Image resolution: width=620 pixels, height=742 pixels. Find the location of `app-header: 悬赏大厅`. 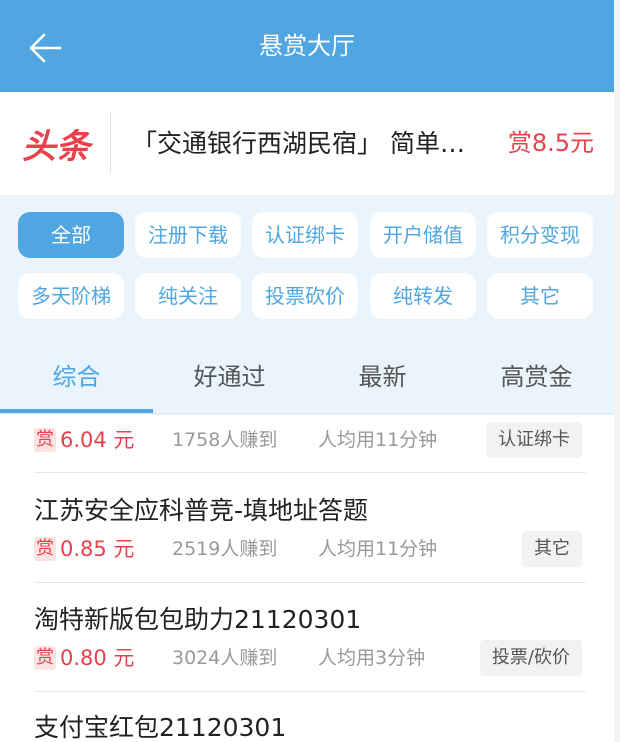

app-header: 悬赏大厅 is located at coordinates (307, 46).